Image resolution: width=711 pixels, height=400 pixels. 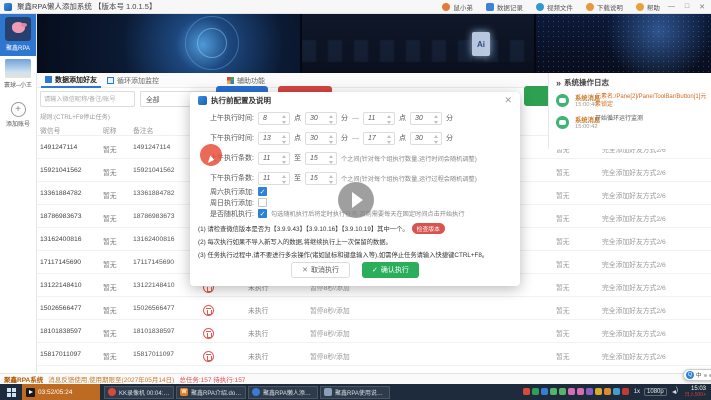 What do you see at coordinates (71, 80) in the screenshot?
I see `tab: 数据添加好友` at bounding box center [71, 80].